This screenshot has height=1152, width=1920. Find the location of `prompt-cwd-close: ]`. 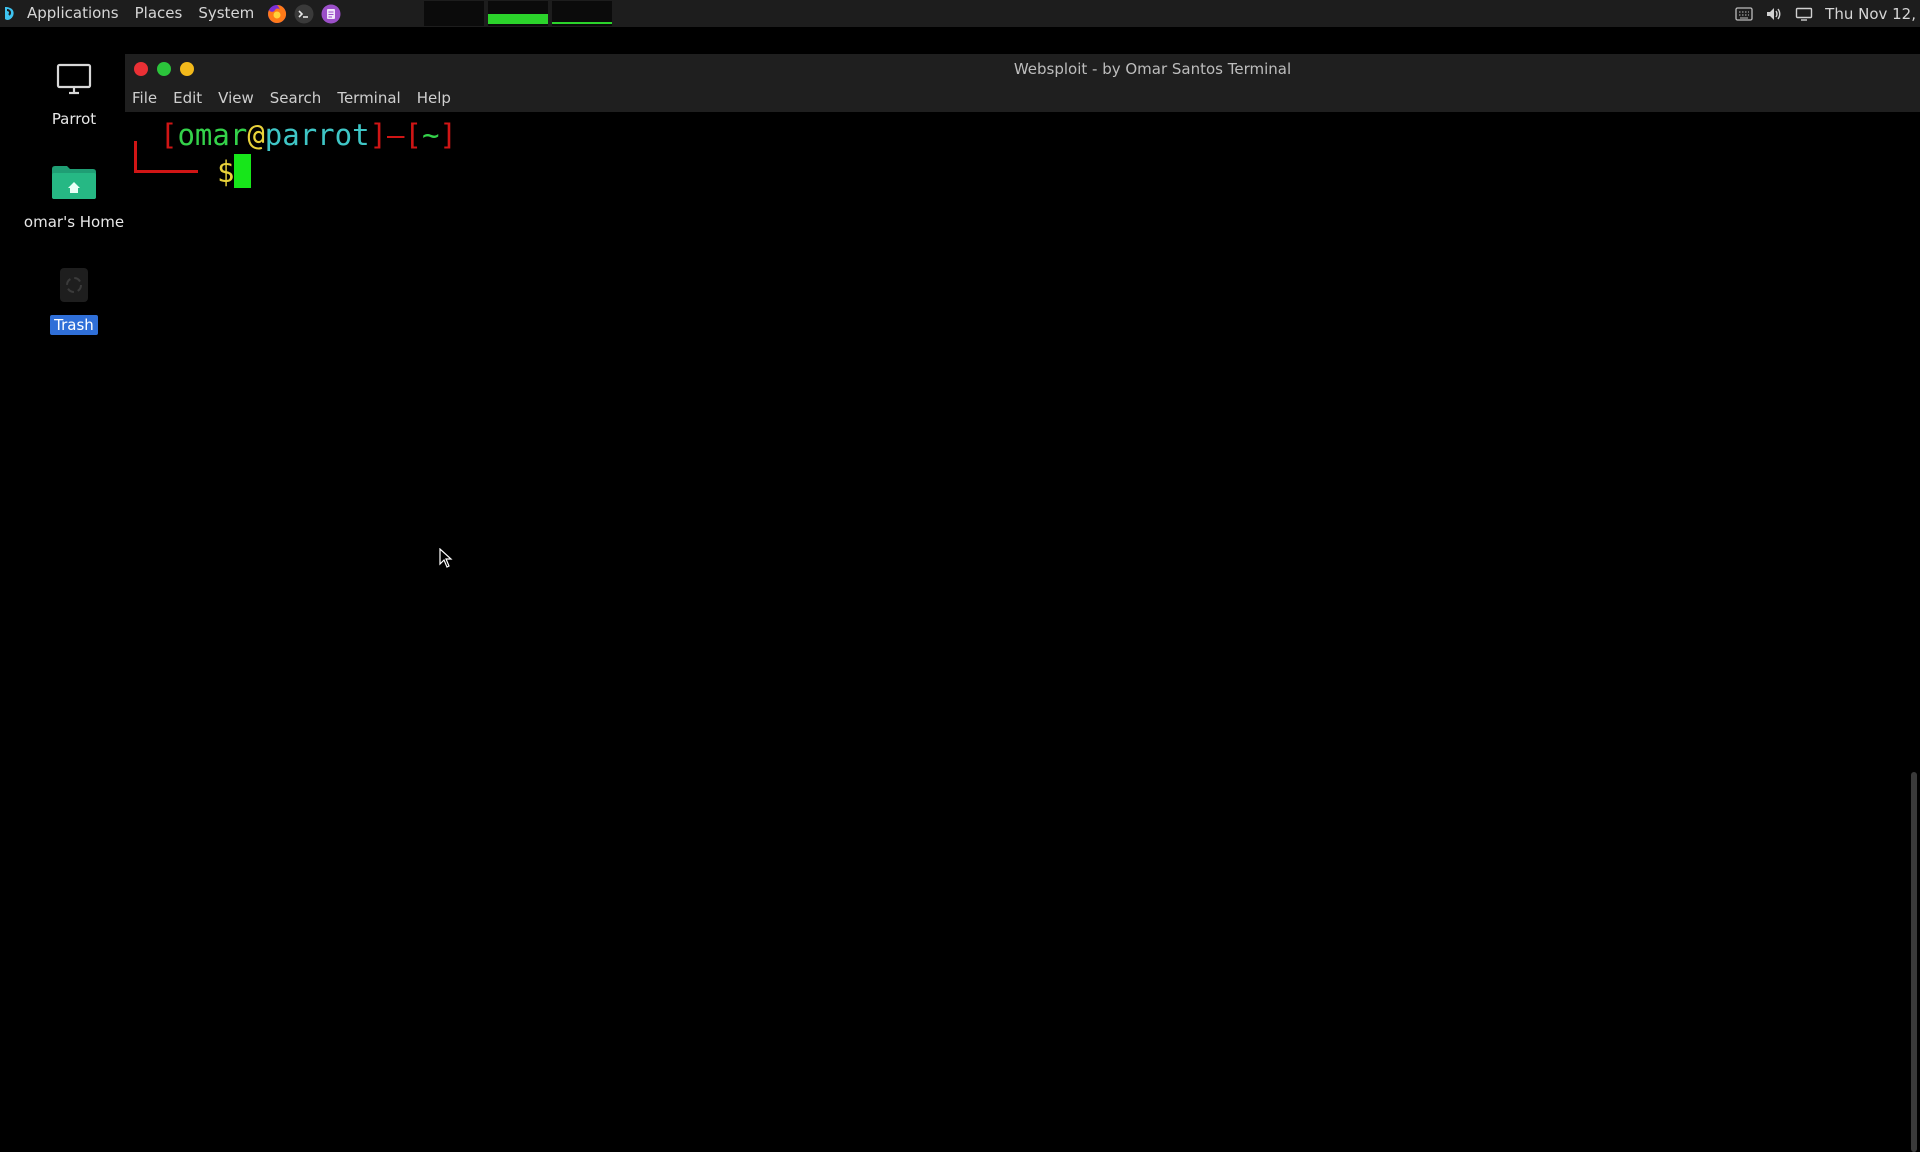

prompt-cwd-close: ] is located at coordinates (448, 135).